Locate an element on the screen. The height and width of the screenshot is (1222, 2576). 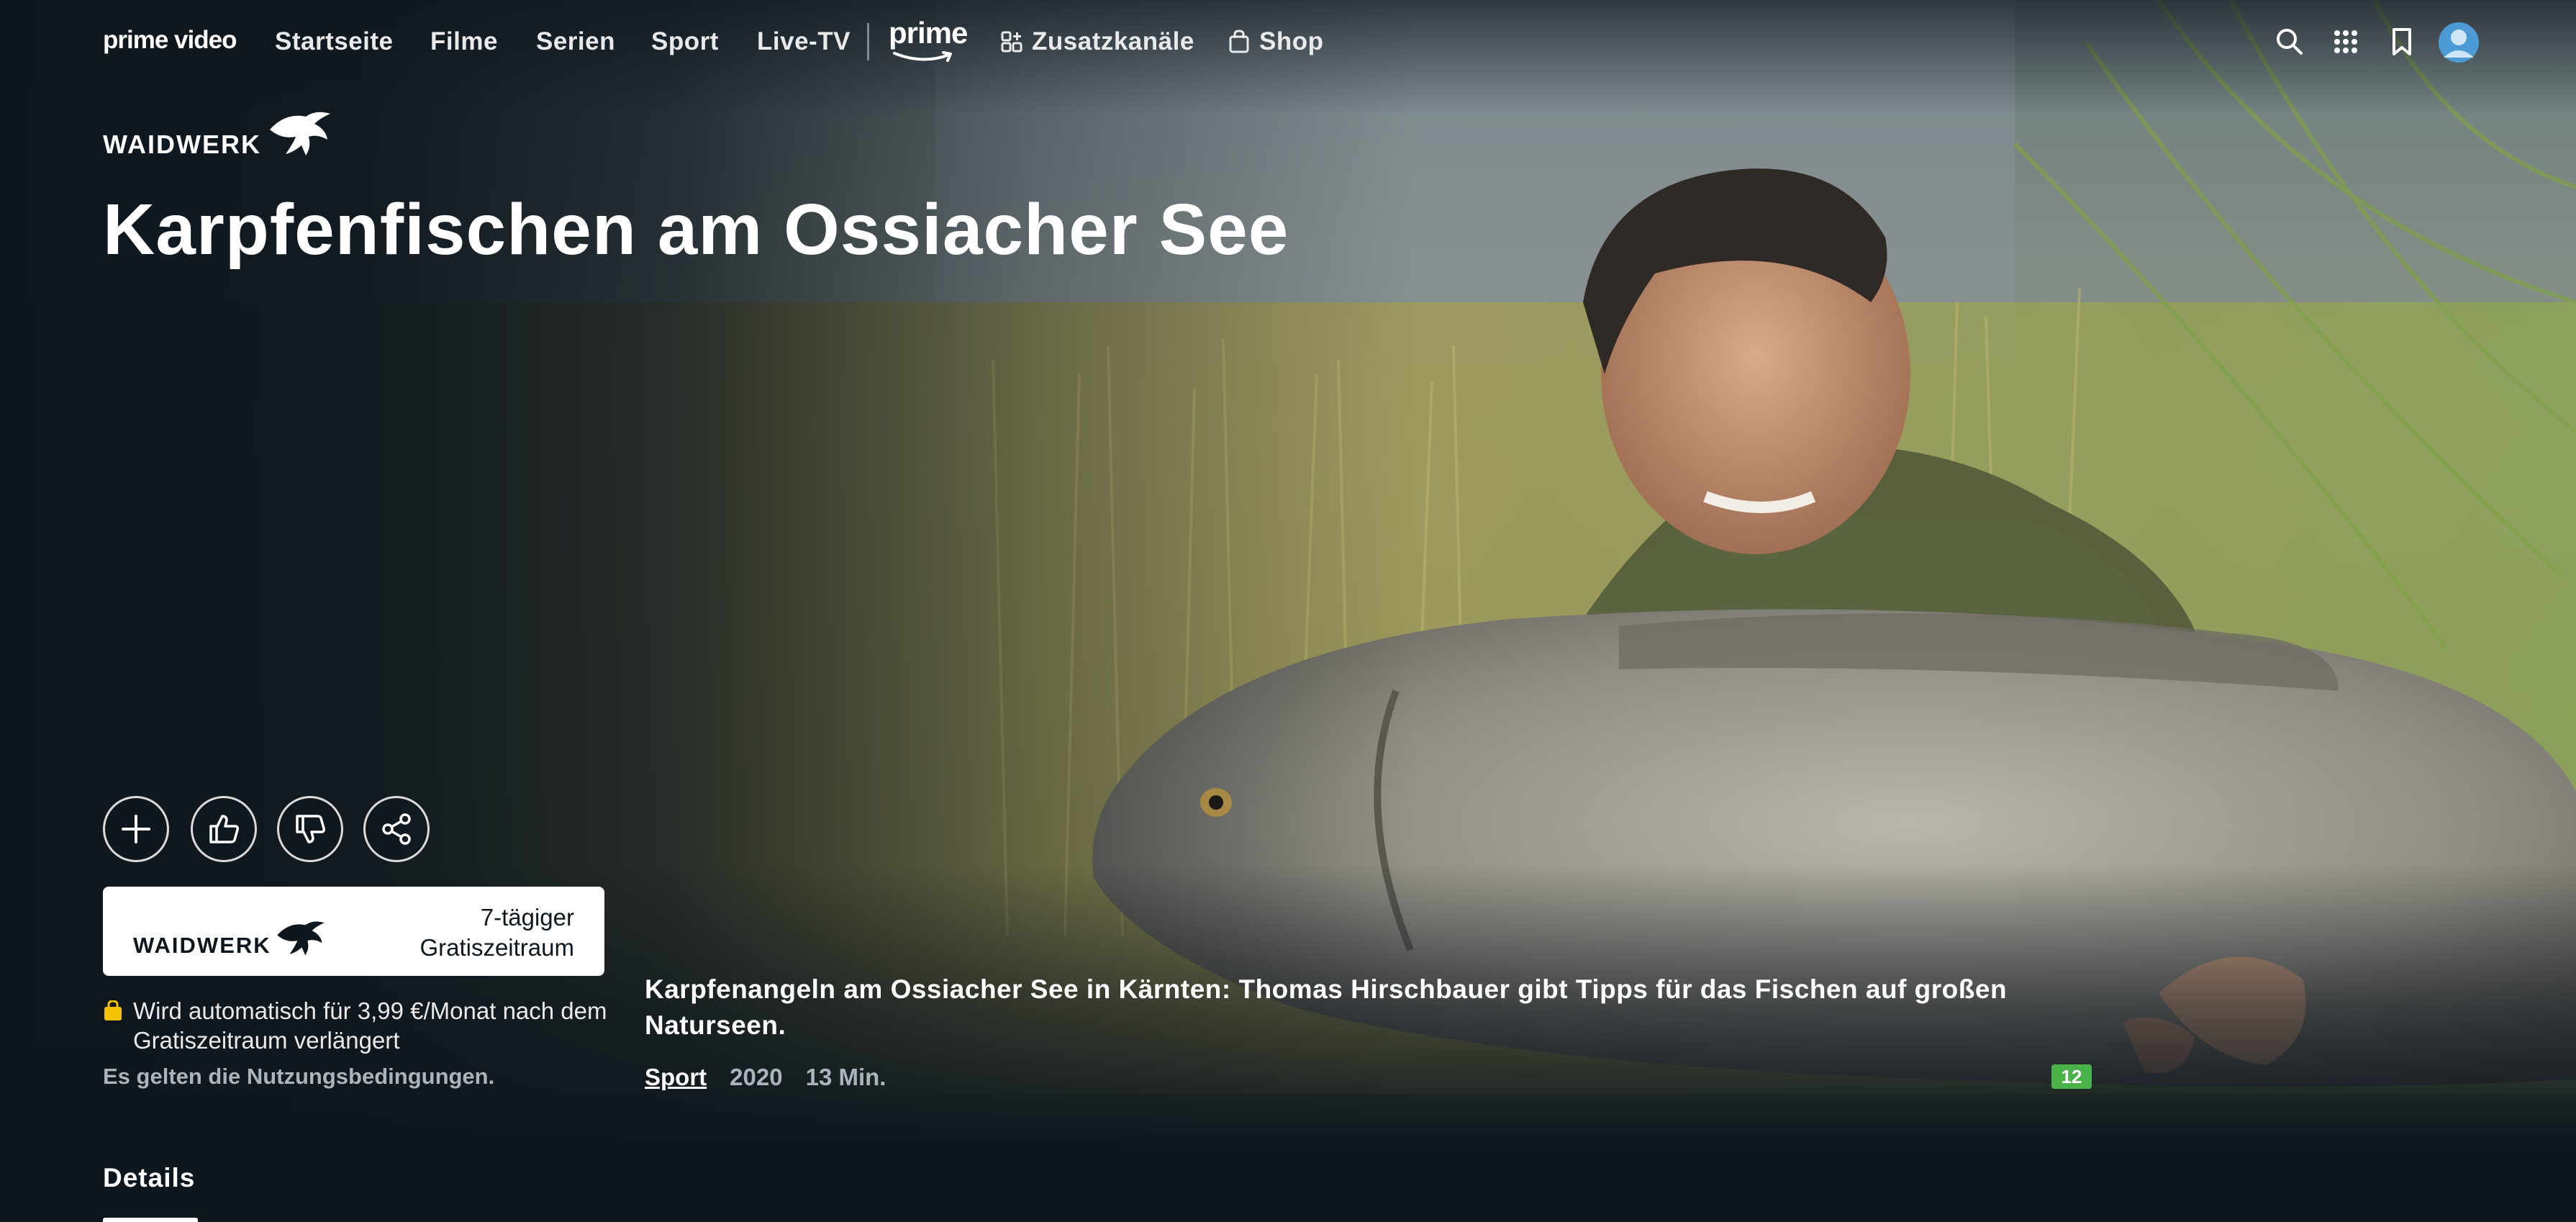
trial-line-1: 7-tägiger is located at coordinates (527, 917).